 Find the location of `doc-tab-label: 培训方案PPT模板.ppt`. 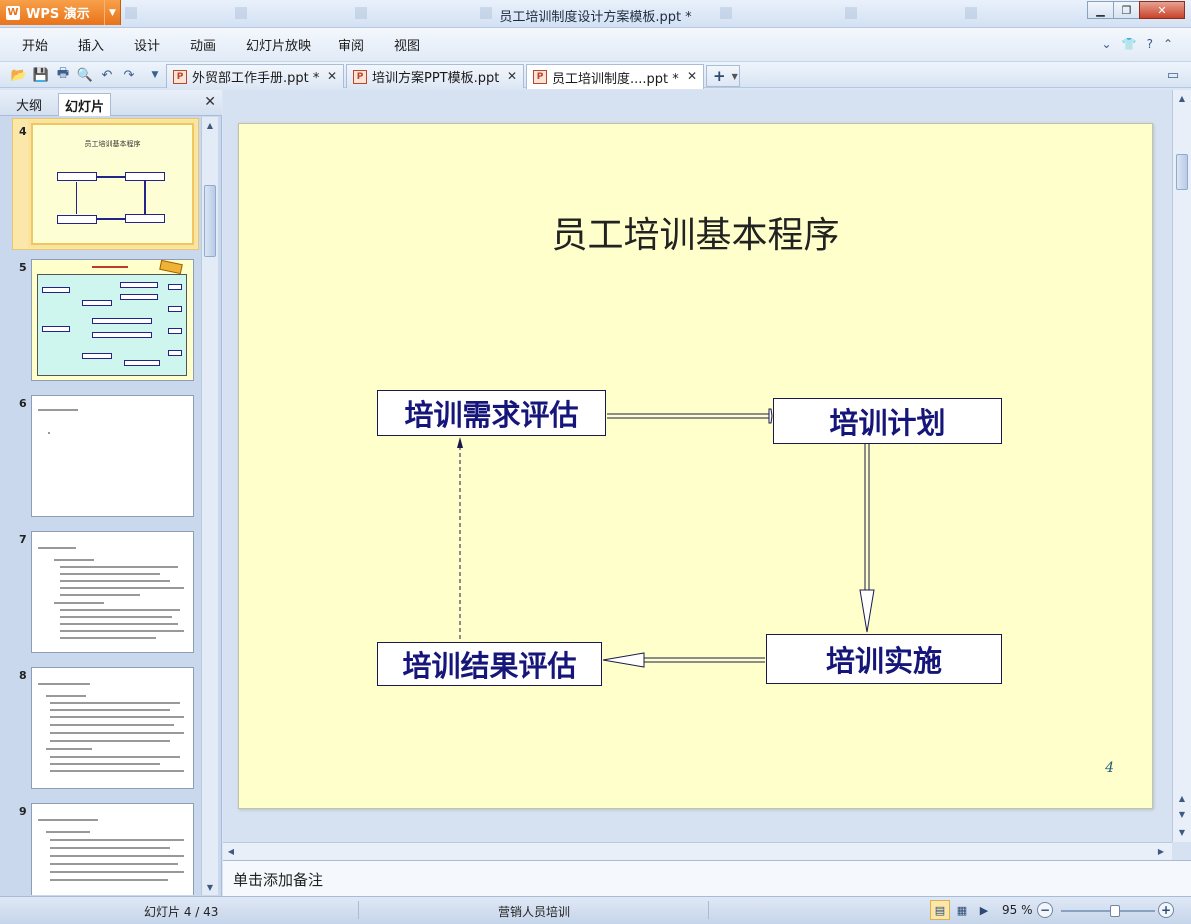

doc-tab-label: 培训方案PPT模板.ppt is located at coordinates (436, 78).